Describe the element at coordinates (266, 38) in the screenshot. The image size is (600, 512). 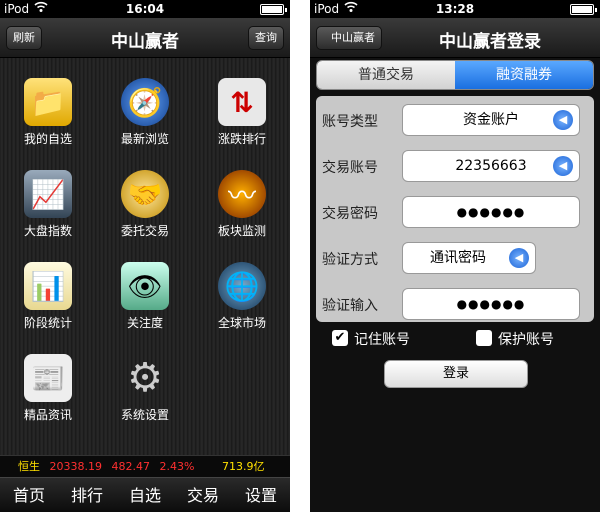
I see `query-button: 查询` at that location.